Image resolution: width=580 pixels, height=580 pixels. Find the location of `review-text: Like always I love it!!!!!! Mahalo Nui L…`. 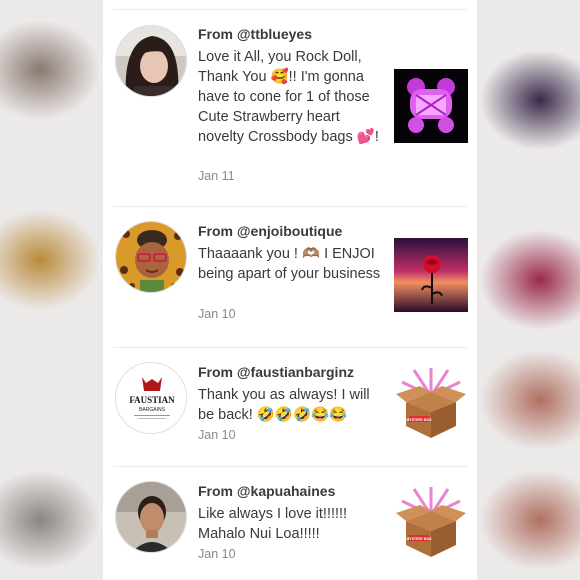

review-text: Like always I love it!!!!!! Mahalo Nui L… is located at coordinates (273, 524).